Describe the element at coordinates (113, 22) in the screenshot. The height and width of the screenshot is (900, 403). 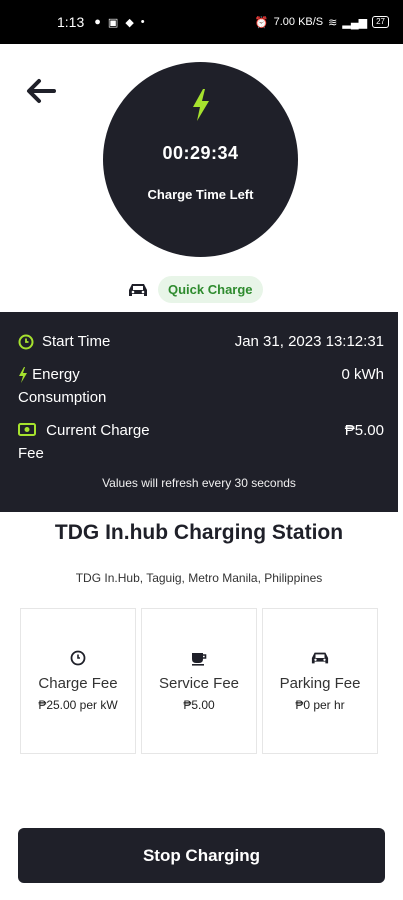
I see `news-icon: ▣` at that location.